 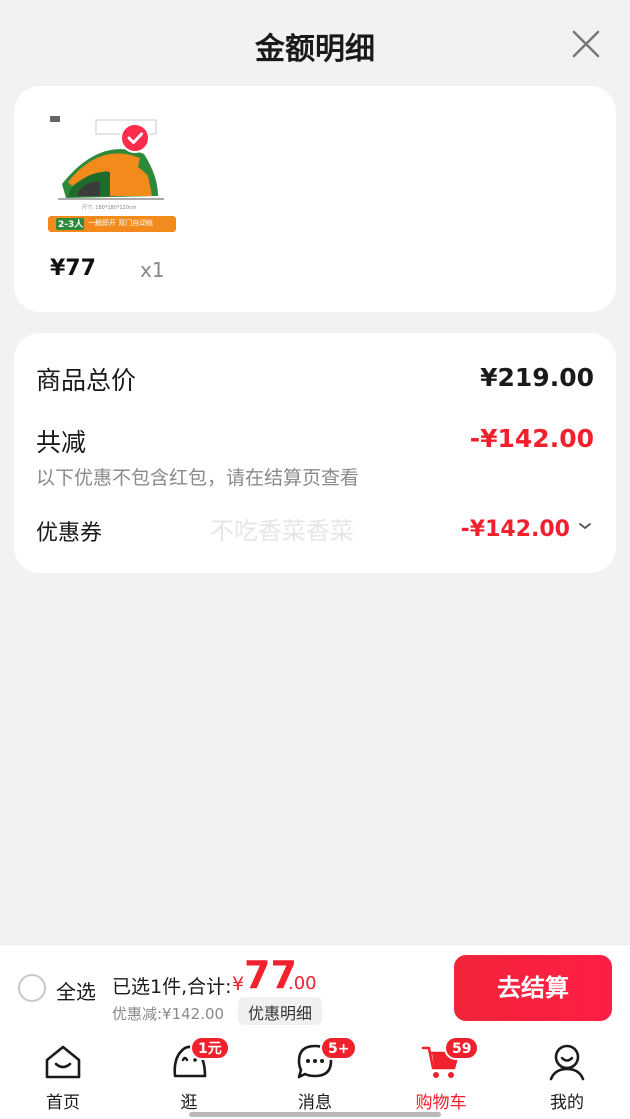 What do you see at coordinates (69, 533) in the screenshot?
I see `coupon-label: 优惠券` at bounding box center [69, 533].